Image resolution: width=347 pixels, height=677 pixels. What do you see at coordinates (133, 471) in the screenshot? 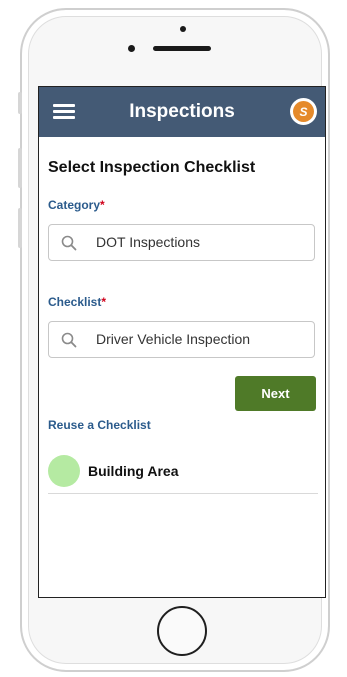
I see `reuse-item-label: Building Area` at bounding box center [133, 471].